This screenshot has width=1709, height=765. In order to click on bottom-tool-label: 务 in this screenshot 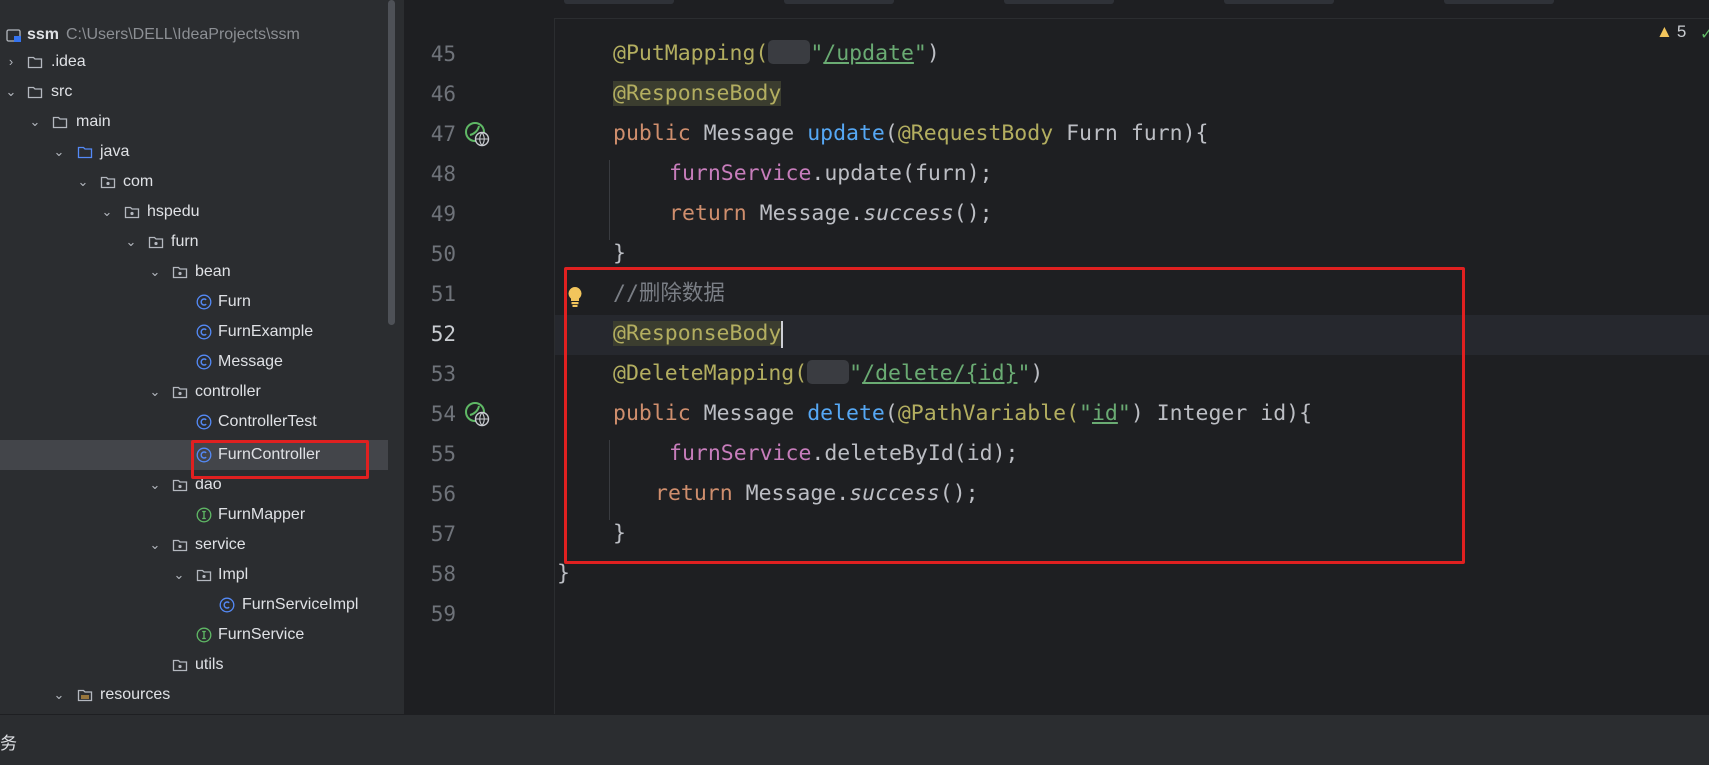, I will do `click(8, 741)`.